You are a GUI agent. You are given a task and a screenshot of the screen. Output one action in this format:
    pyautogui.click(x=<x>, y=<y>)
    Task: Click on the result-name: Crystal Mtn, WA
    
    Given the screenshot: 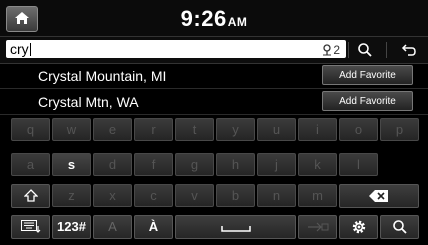 What is the action you would take?
    pyautogui.click(x=88, y=102)
    